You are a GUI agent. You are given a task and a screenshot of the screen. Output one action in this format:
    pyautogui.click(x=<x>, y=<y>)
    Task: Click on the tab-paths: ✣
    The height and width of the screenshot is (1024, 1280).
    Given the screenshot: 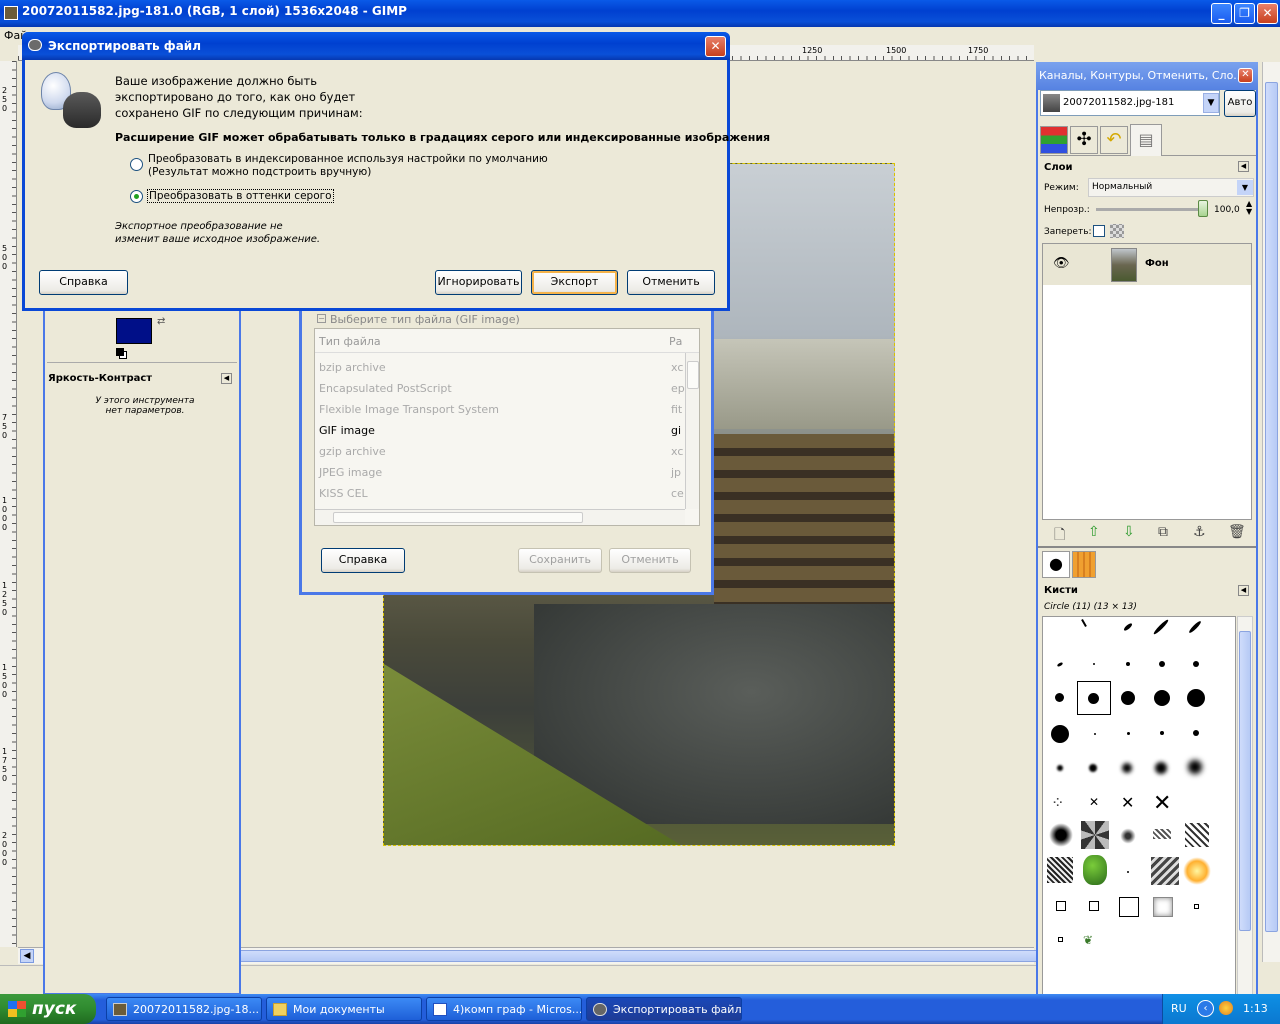 What is the action you would take?
    pyautogui.click(x=1084, y=140)
    